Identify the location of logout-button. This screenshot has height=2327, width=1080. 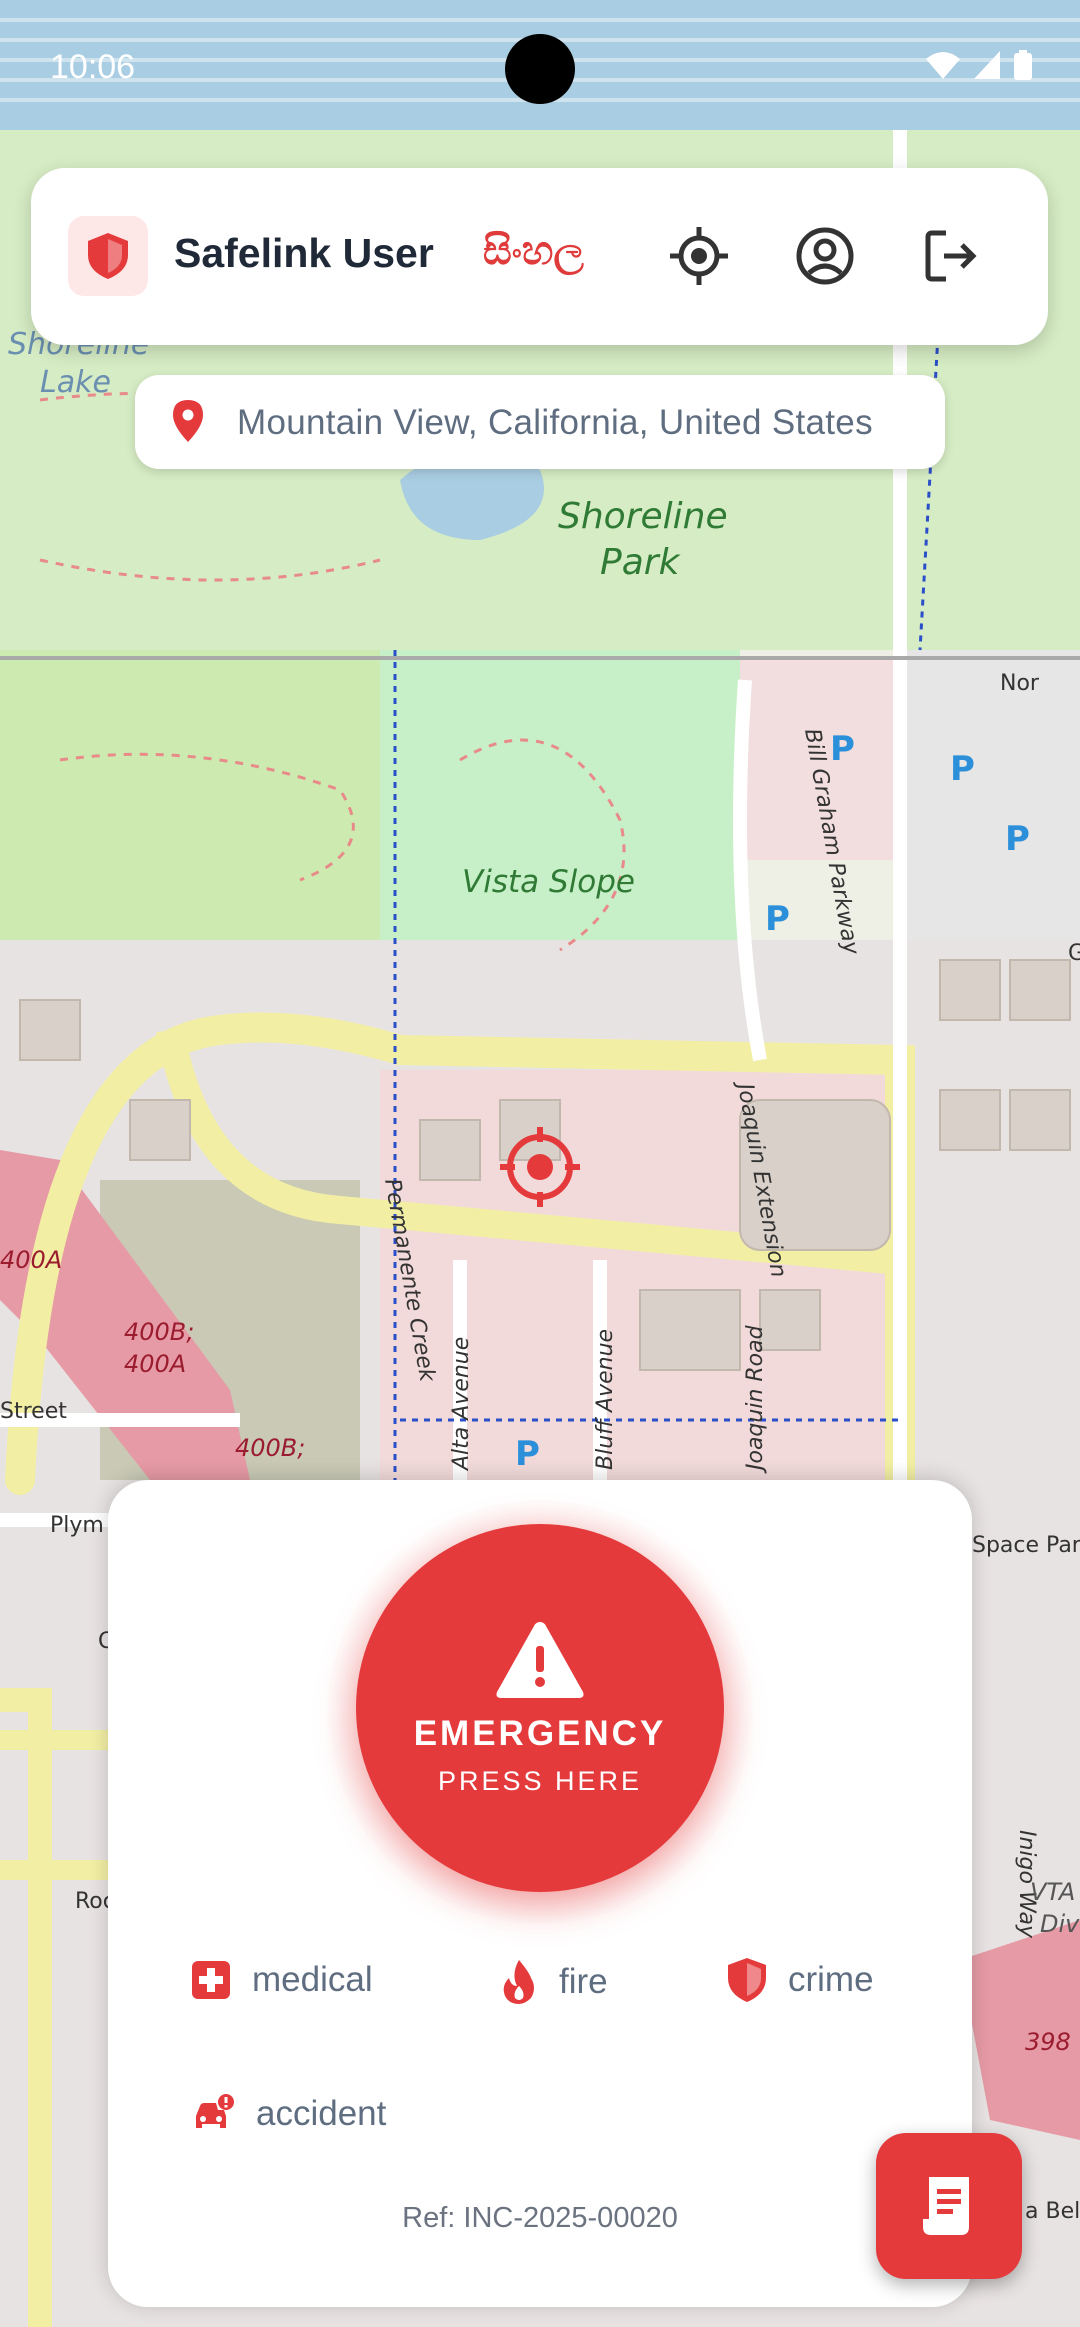
(951, 256).